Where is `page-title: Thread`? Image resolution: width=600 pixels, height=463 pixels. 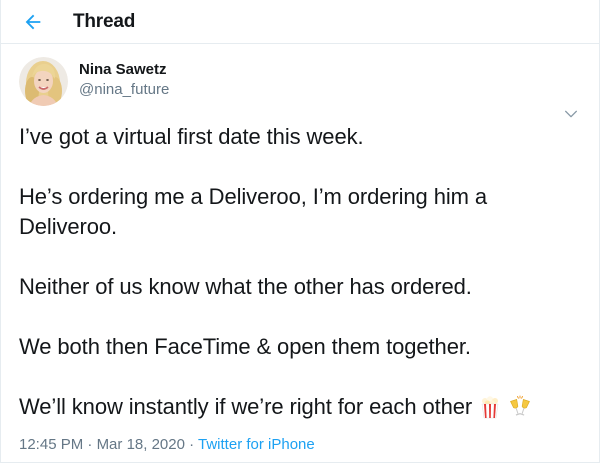
page-title: Thread is located at coordinates (104, 21).